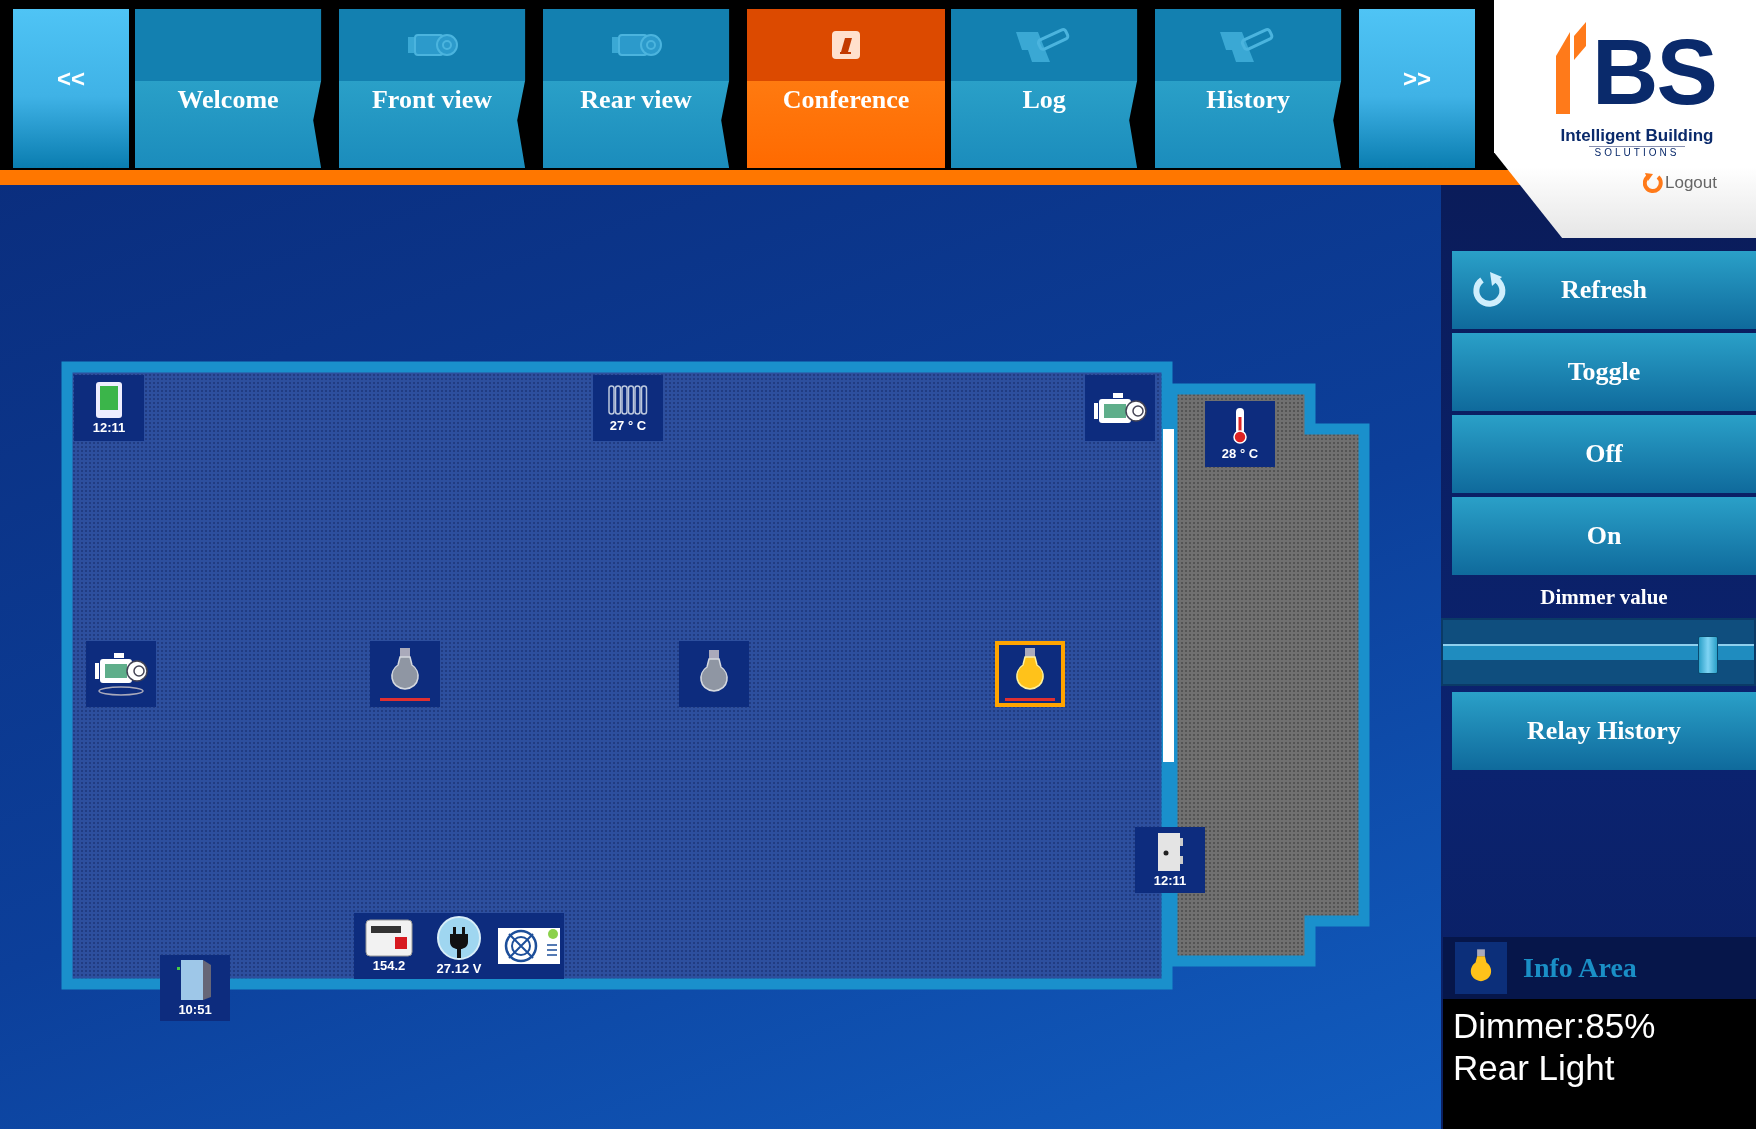  I want to click on device-tile: 154.2, so click(389, 946).